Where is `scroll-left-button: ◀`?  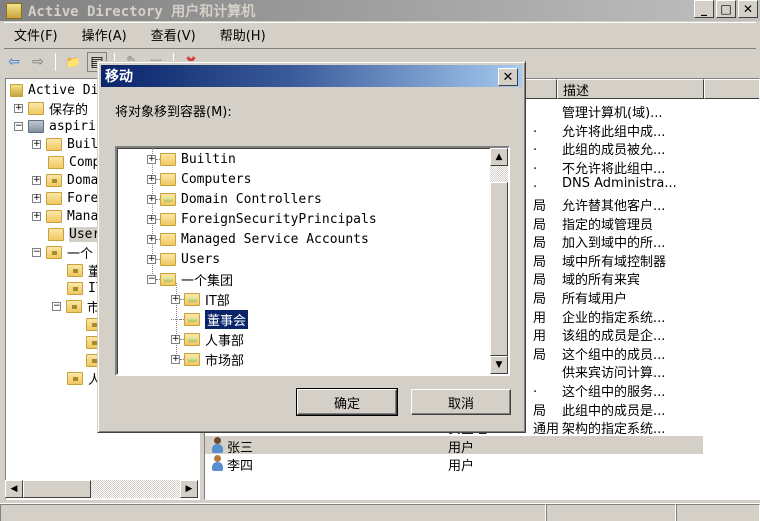
scroll-left-button: ◀ is located at coordinates (14, 489).